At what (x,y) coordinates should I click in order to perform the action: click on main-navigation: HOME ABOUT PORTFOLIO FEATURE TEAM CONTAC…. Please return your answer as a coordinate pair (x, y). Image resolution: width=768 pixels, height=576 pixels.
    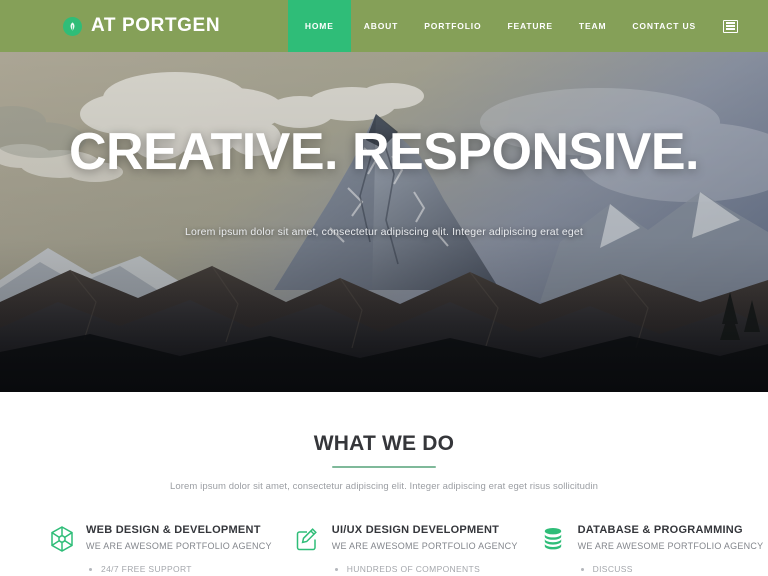
    Looking at the image, I should click on (527, 26).